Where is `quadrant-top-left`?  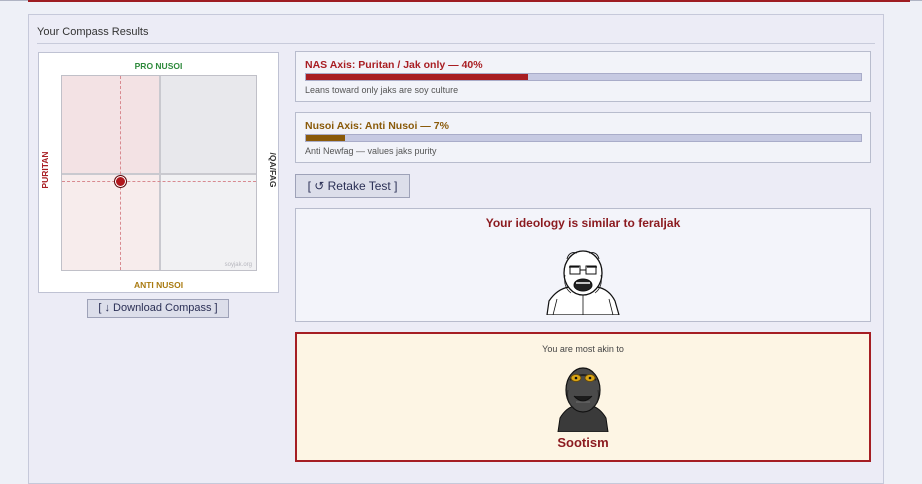 quadrant-top-left is located at coordinates (110, 124).